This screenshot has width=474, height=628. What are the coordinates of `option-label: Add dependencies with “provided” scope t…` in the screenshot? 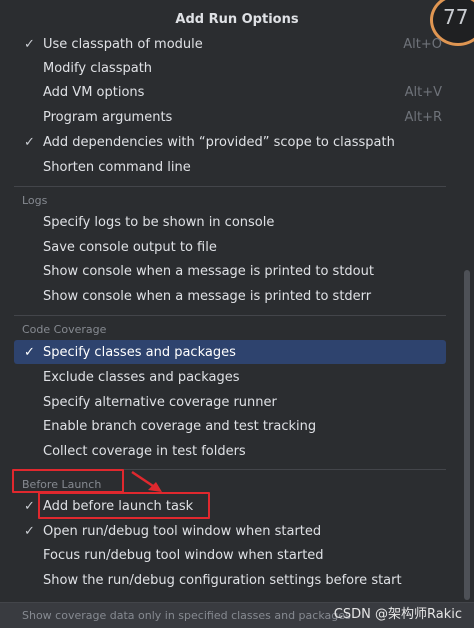 It's located at (219, 142).